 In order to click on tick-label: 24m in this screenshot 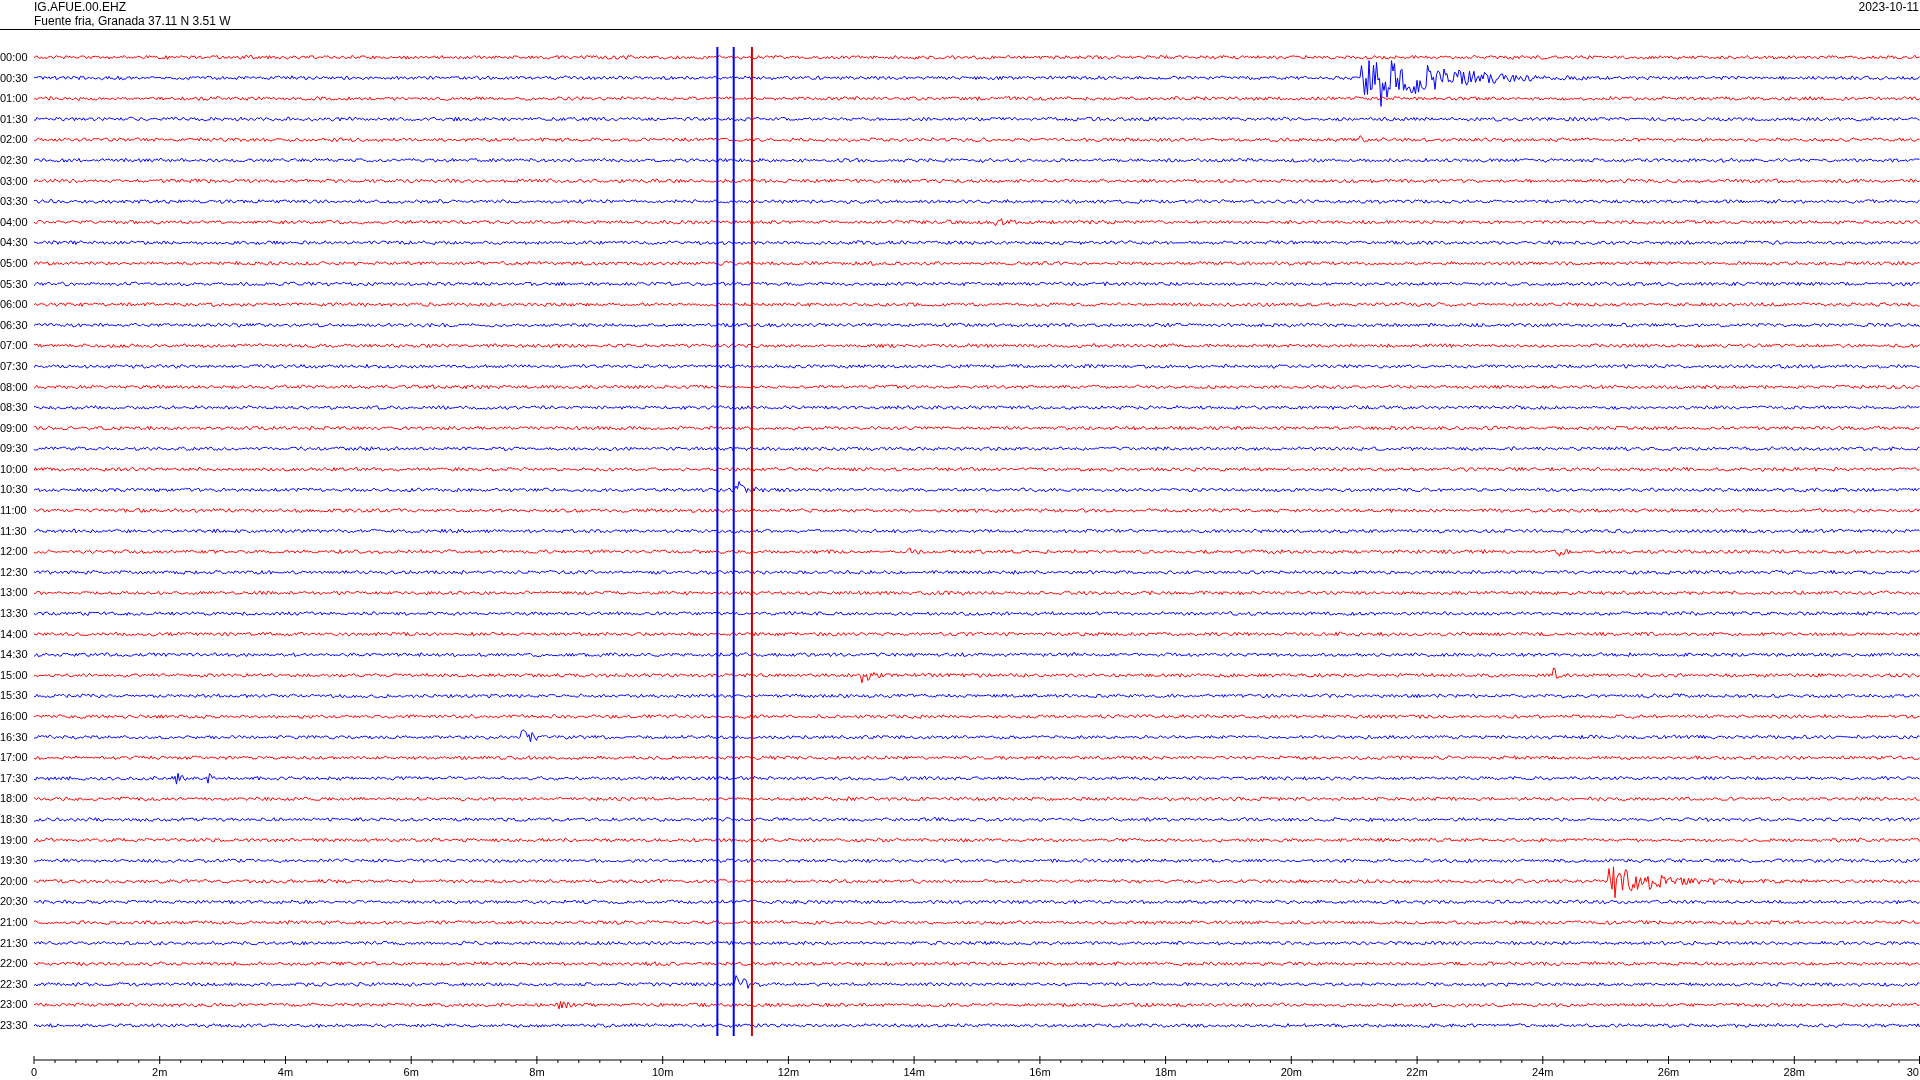, I will do `click(1543, 1072)`.